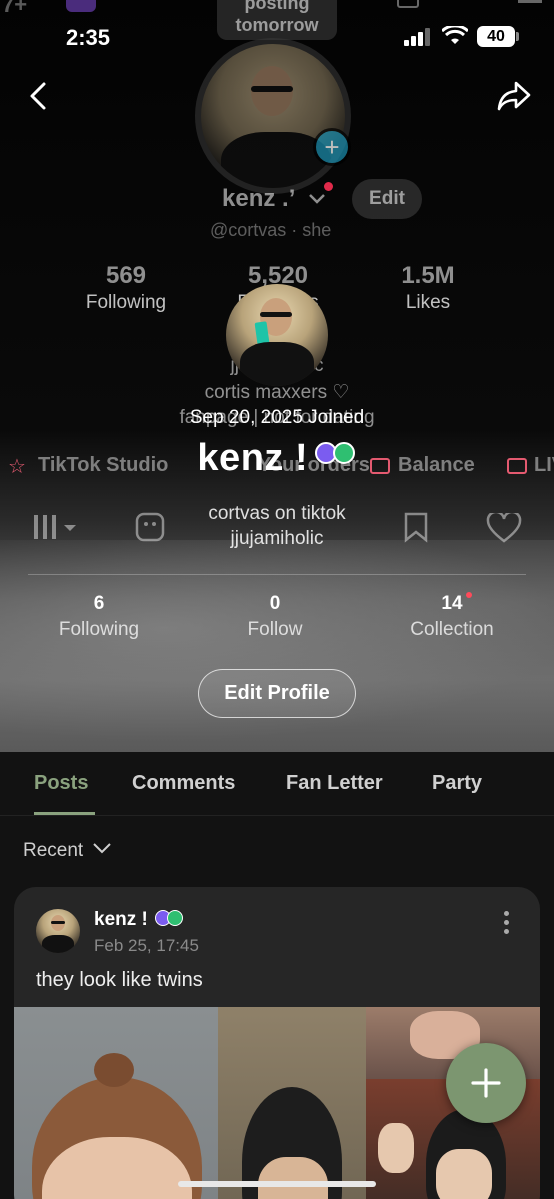 The height and width of the screenshot is (1199, 554). What do you see at coordinates (332, 147) in the screenshot?
I see `add-story-plus-icon: +` at bounding box center [332, 147].